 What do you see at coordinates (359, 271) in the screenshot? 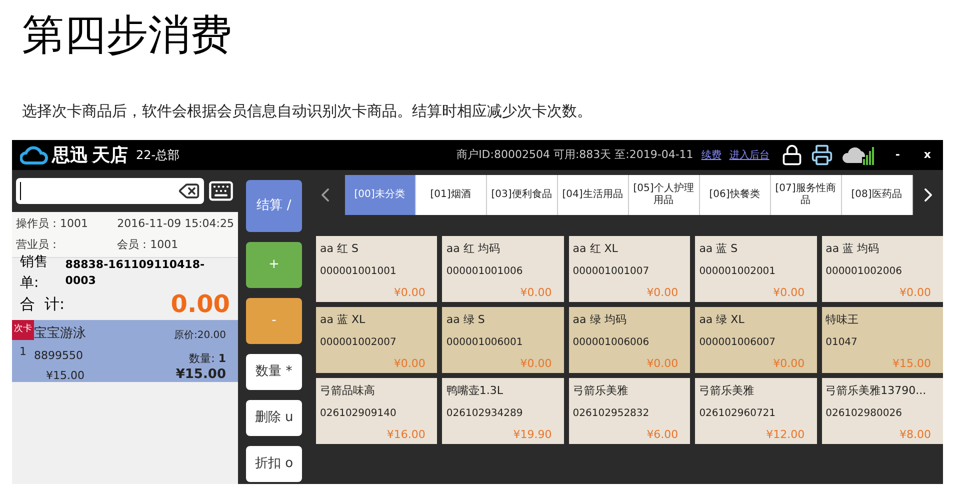
I see `product-code: 000001001001` at bounding box center [359, 271].